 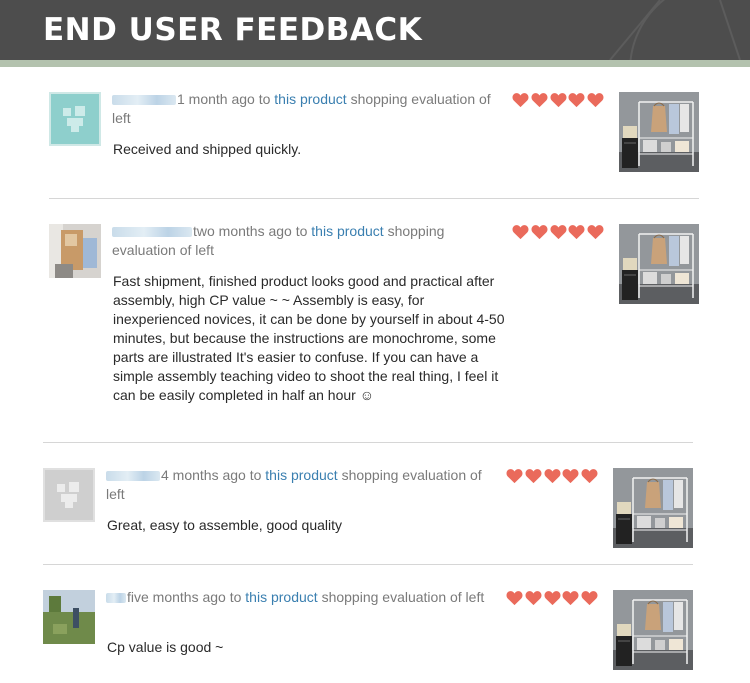 I want to click on review-comment: Great, easy to assemble, good quality, so click(x=225, y=525).